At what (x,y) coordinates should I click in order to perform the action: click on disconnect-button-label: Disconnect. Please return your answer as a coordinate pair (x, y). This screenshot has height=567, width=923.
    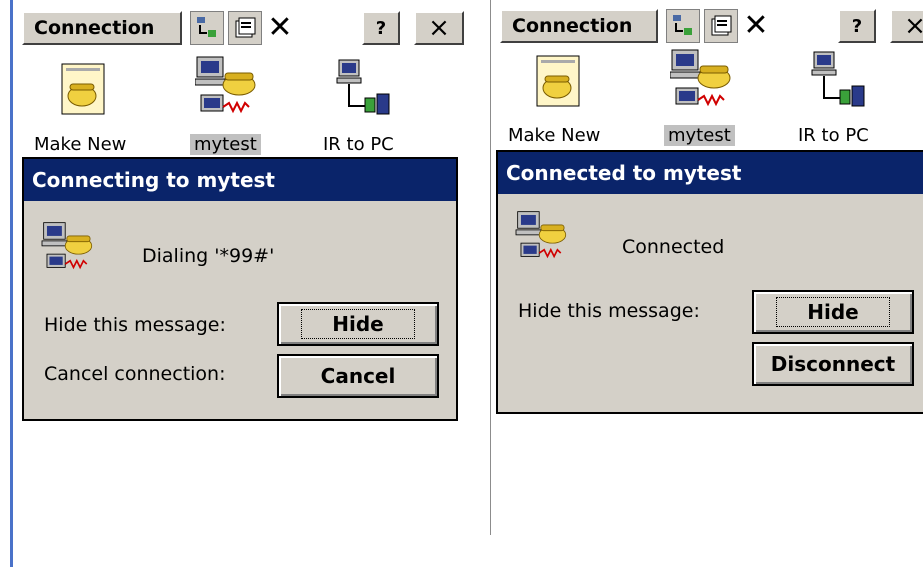
    Looking at the image, I should click on (833, 364).